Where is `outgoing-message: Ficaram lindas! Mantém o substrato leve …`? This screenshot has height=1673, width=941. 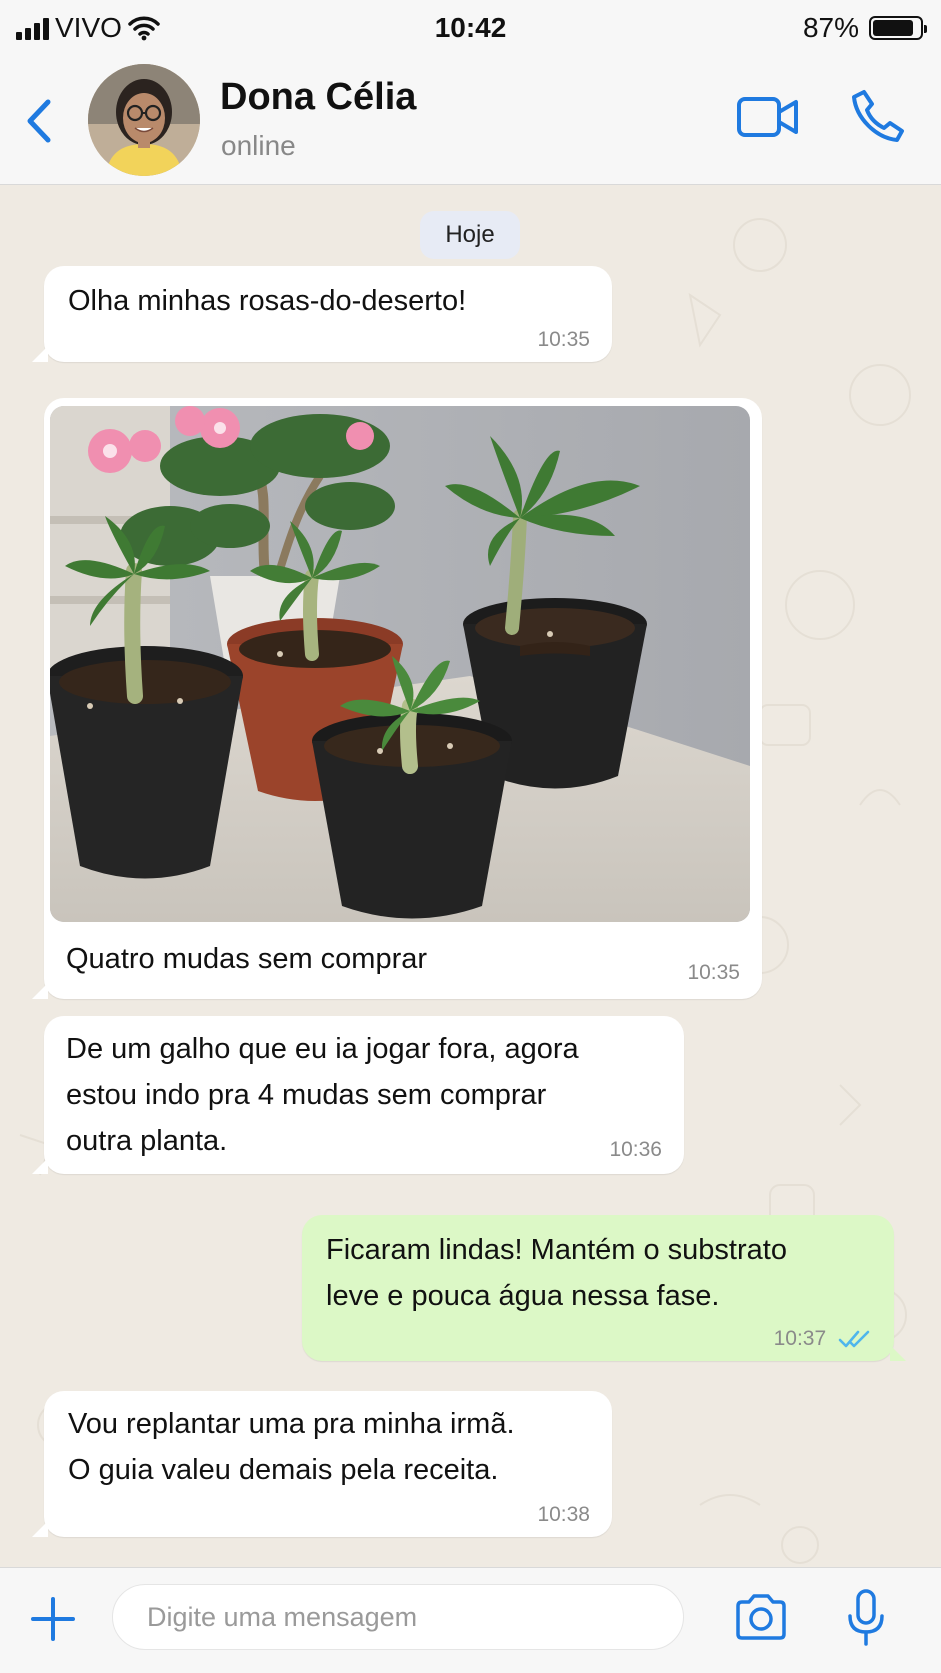
outgoing-message: Ficaram lindas! Mantém o substrato leve … is located at coordinates (604, 1288).